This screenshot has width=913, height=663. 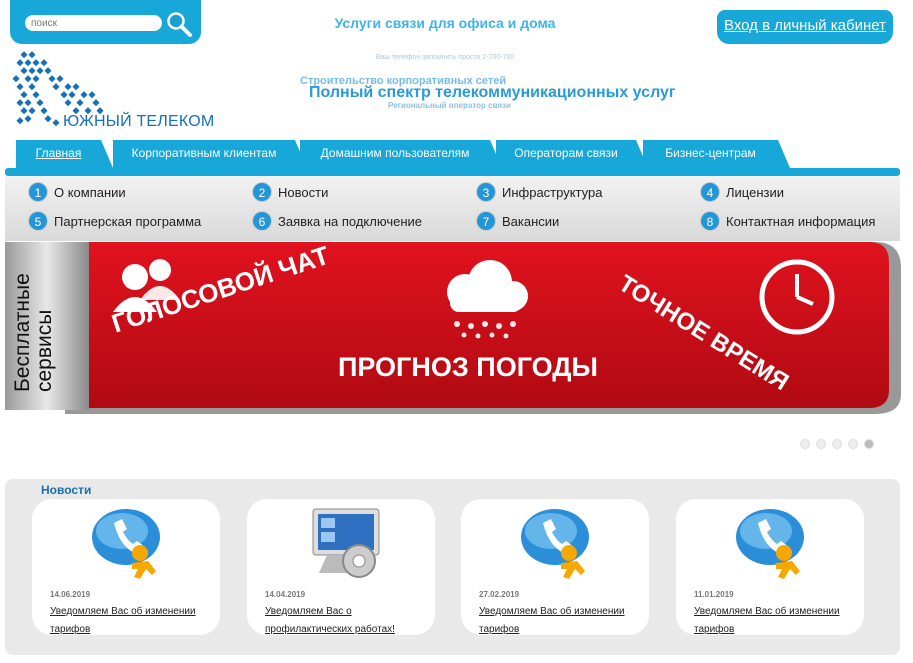 What do you see at coordinates (44, 350) in the screenshot?
I see `side-label-line2: сервисы` at bounding box center [44, 350].